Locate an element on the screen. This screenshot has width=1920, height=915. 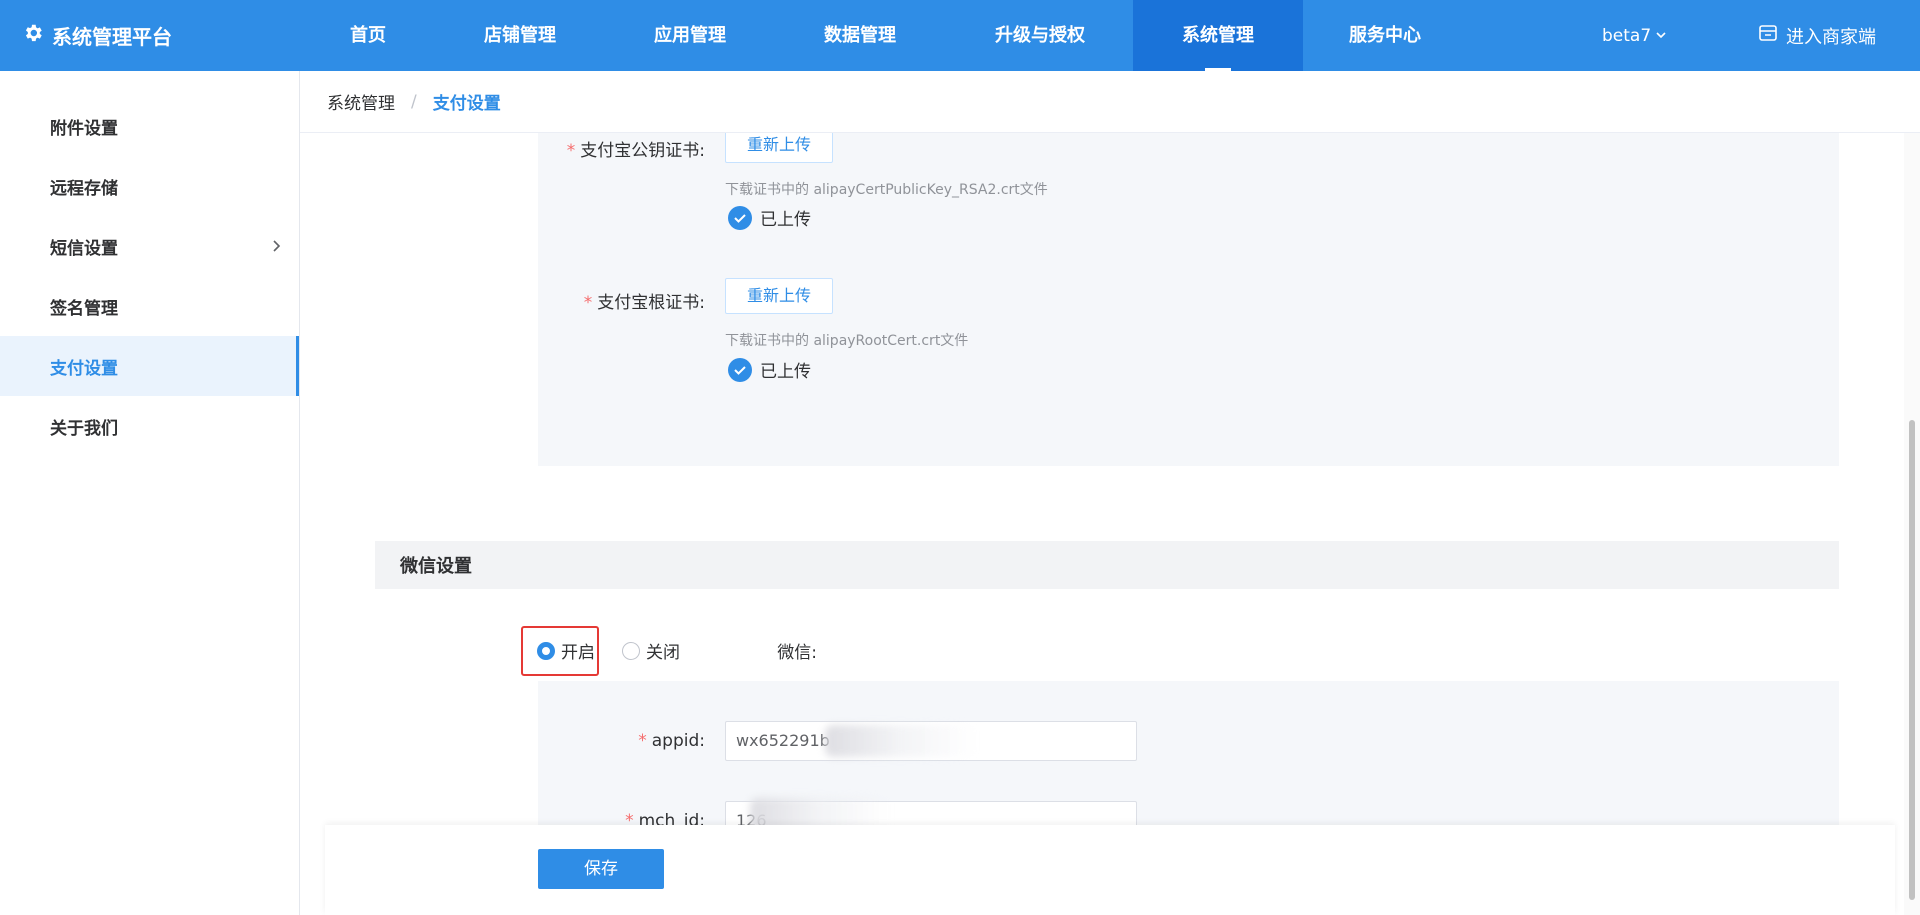
enter-merchant-label: 进入商家端 is located at coordinates (1831, 37).